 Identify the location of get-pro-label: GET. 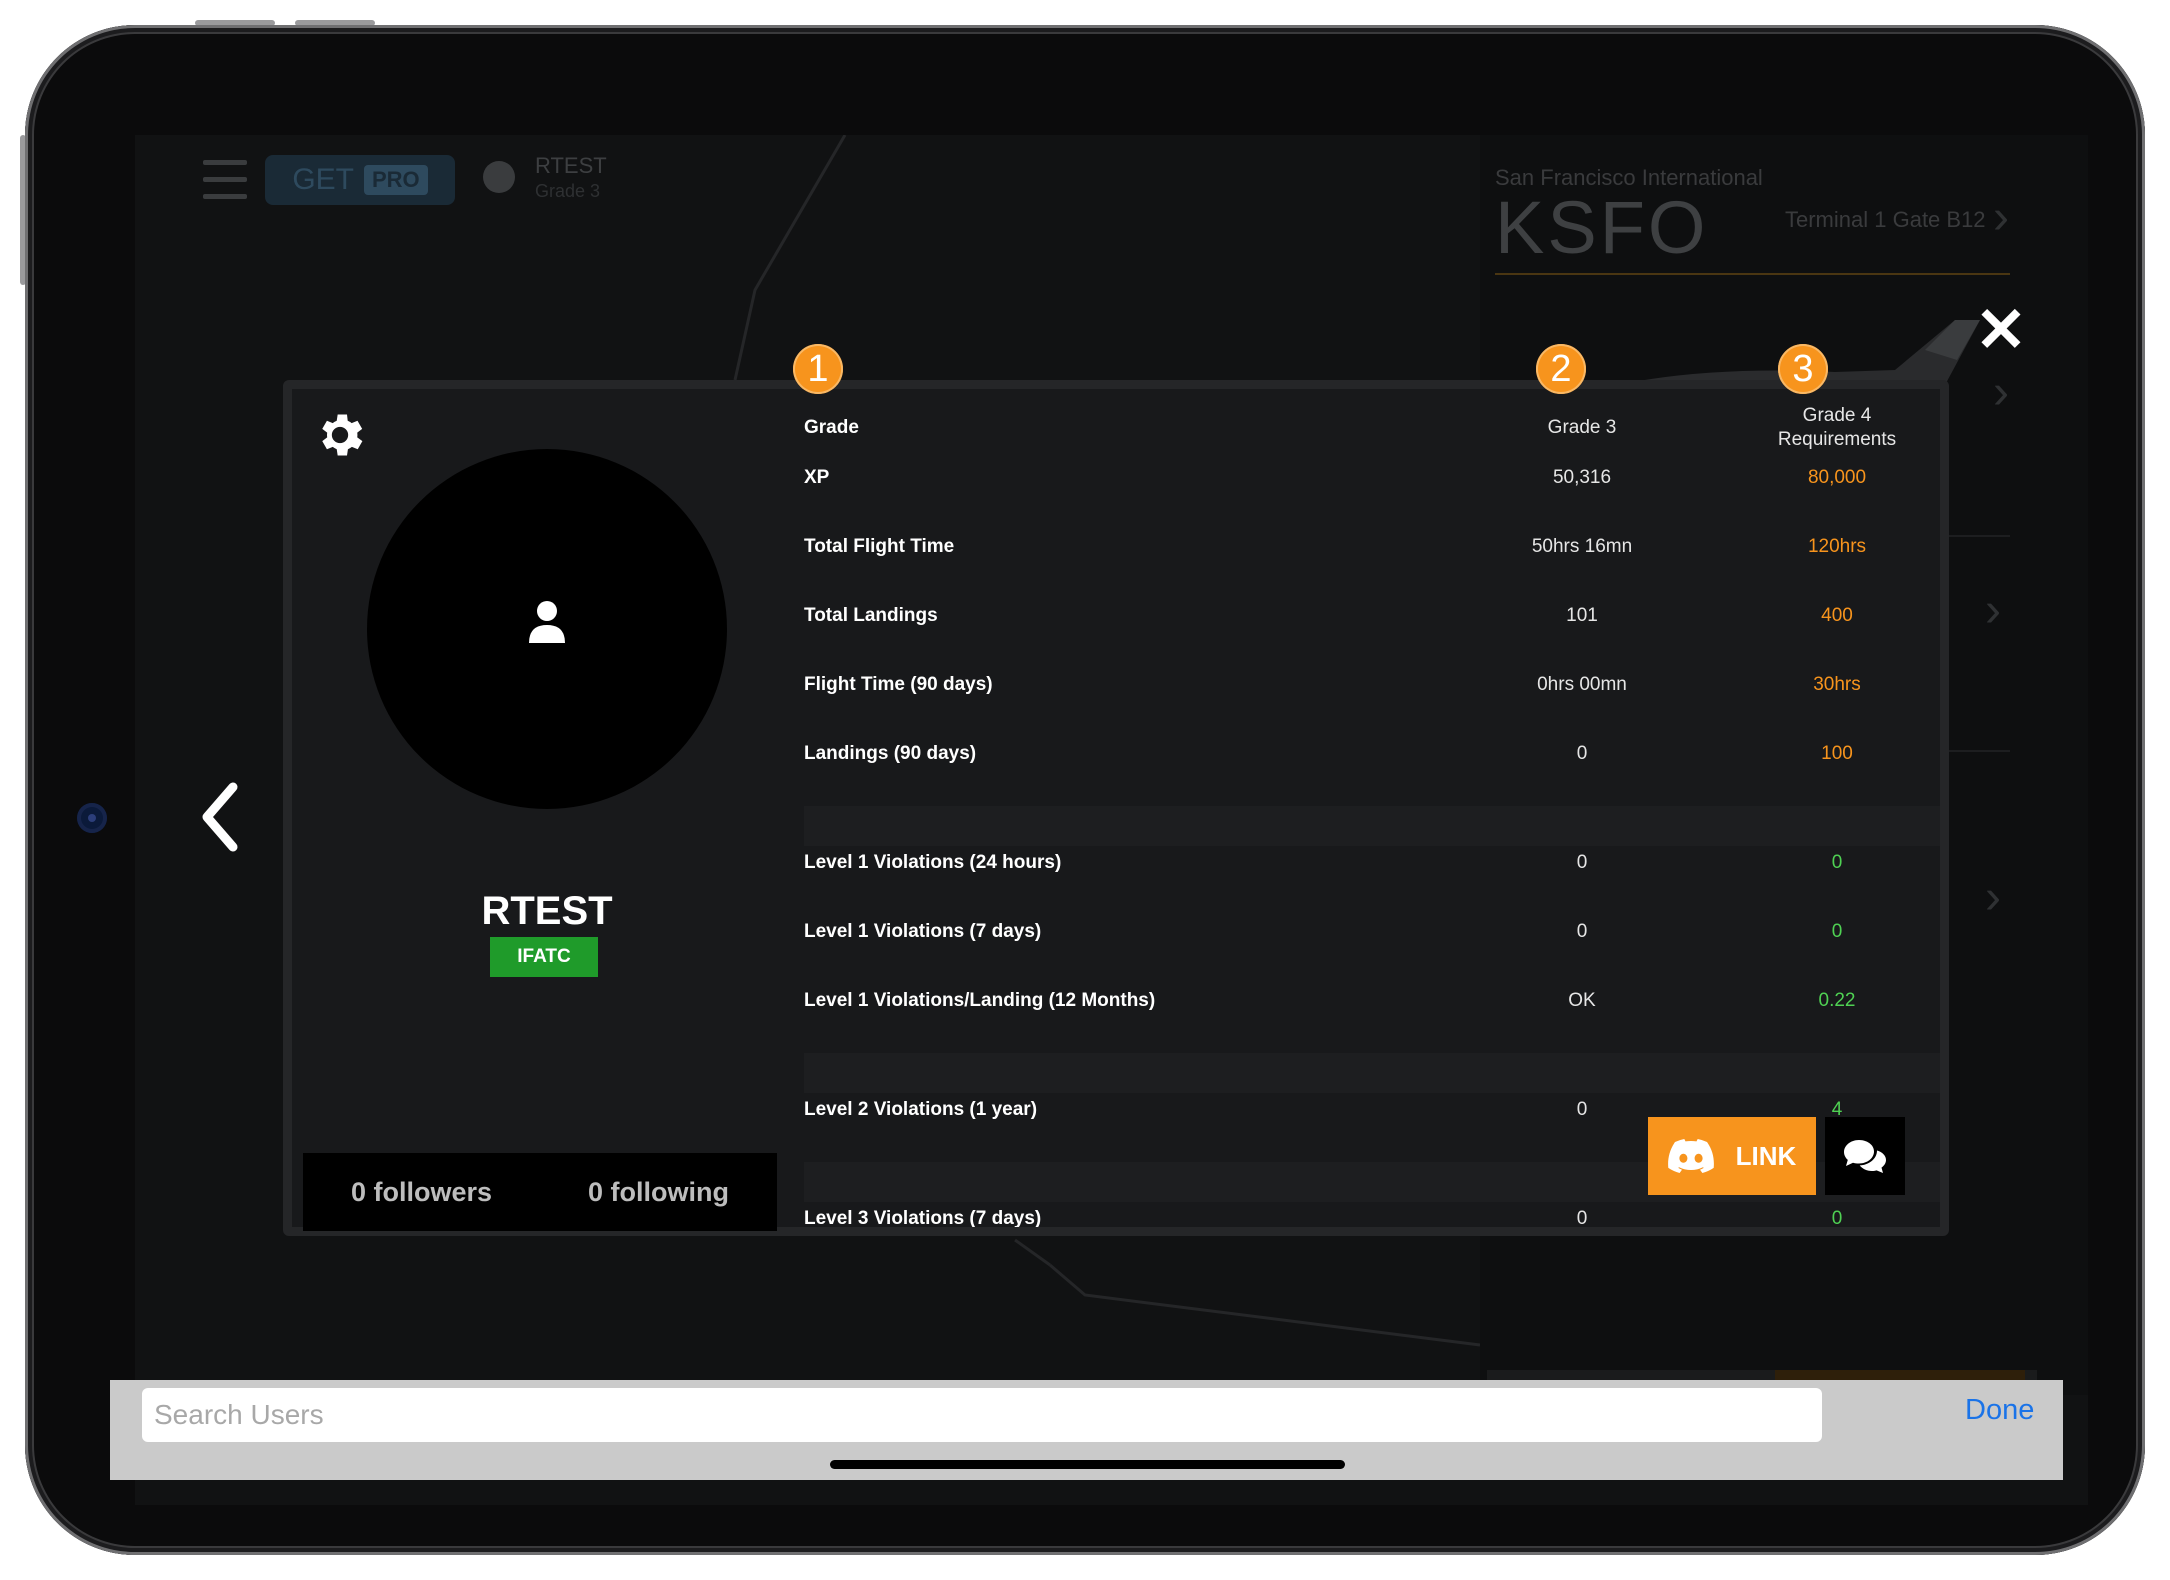
(323, 179).